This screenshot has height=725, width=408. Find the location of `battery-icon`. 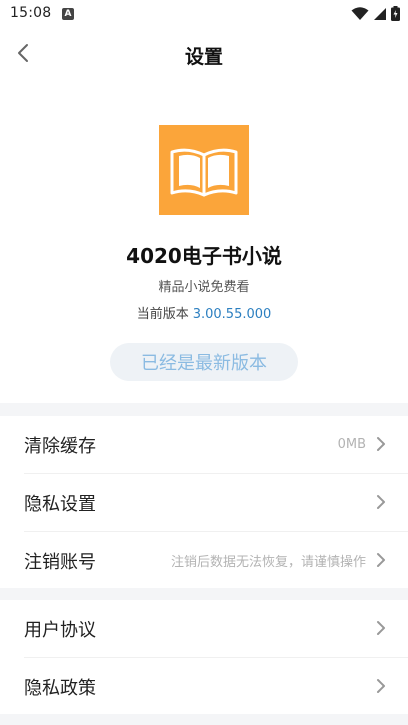

battery-icon is located at coordinates (395, 13).